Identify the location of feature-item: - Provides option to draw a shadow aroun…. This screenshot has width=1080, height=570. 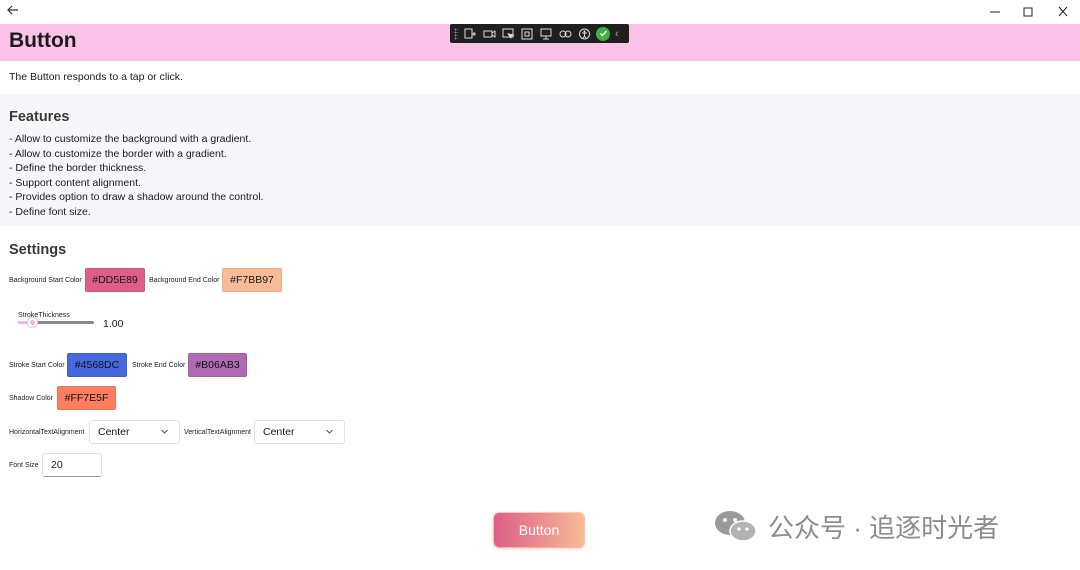
(136, 197).